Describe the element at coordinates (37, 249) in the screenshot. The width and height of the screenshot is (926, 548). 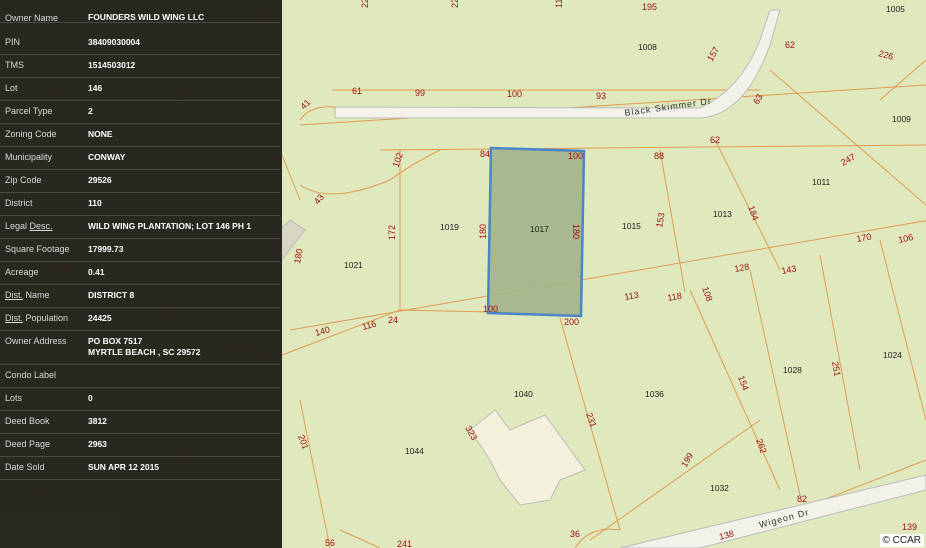
I see `info-label: Square Footage` at that location.